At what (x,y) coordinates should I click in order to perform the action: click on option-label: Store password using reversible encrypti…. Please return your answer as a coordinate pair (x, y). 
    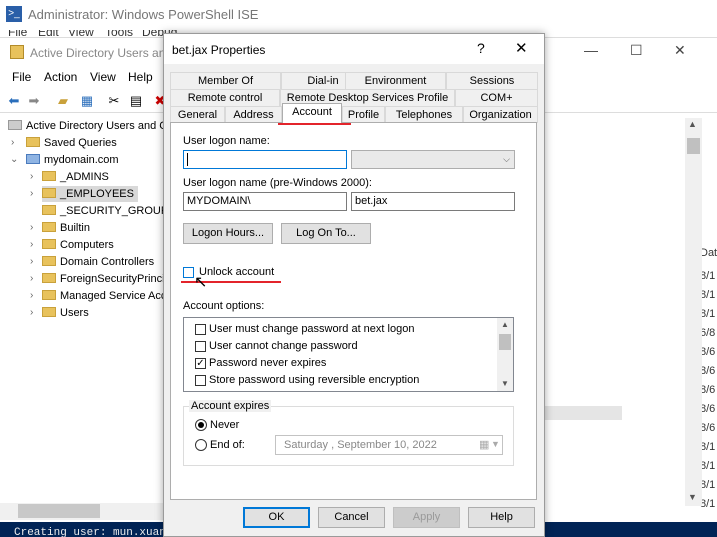
    Looking at the image, I should click on (314, 380).